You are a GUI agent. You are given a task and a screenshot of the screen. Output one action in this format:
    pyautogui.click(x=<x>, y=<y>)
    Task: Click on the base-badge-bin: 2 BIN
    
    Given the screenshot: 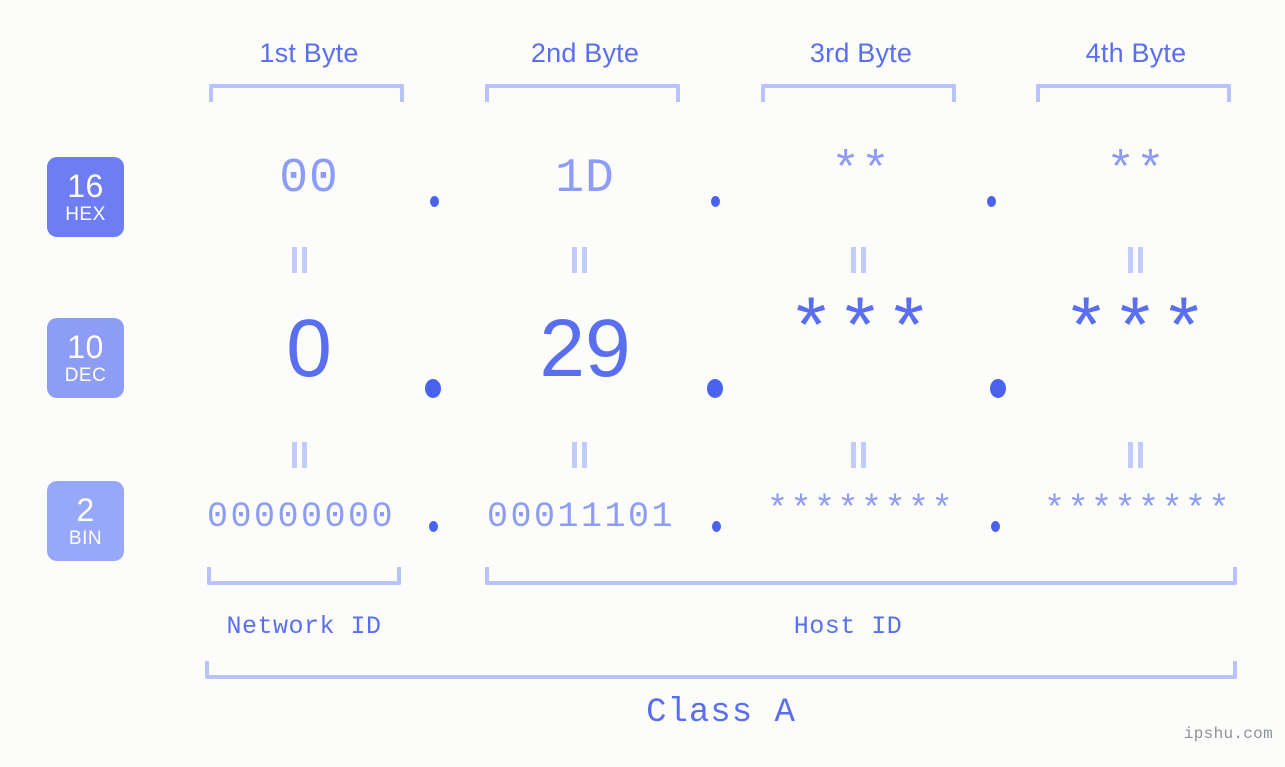 What is the action you would take?
    pyautogui.click(x=85, y=521)
    